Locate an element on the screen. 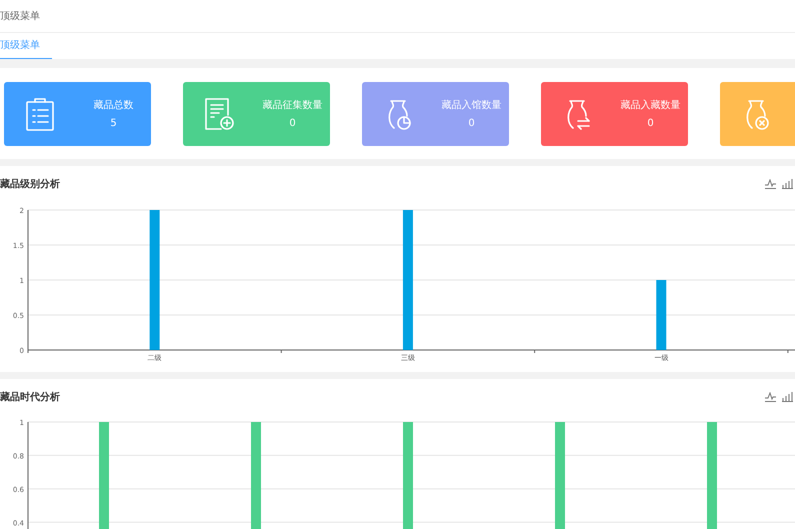  breadcrumb: 顶级菜单 is located at coordinates (20, 15).